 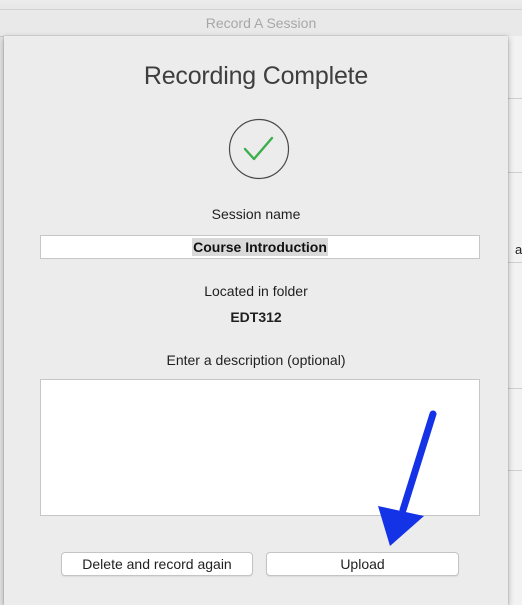 What do you see at coordinates (157, 564) in the screenshot?
I see `delete-and-record-again-button: Delete and record again` at bounding box center [157, 564].